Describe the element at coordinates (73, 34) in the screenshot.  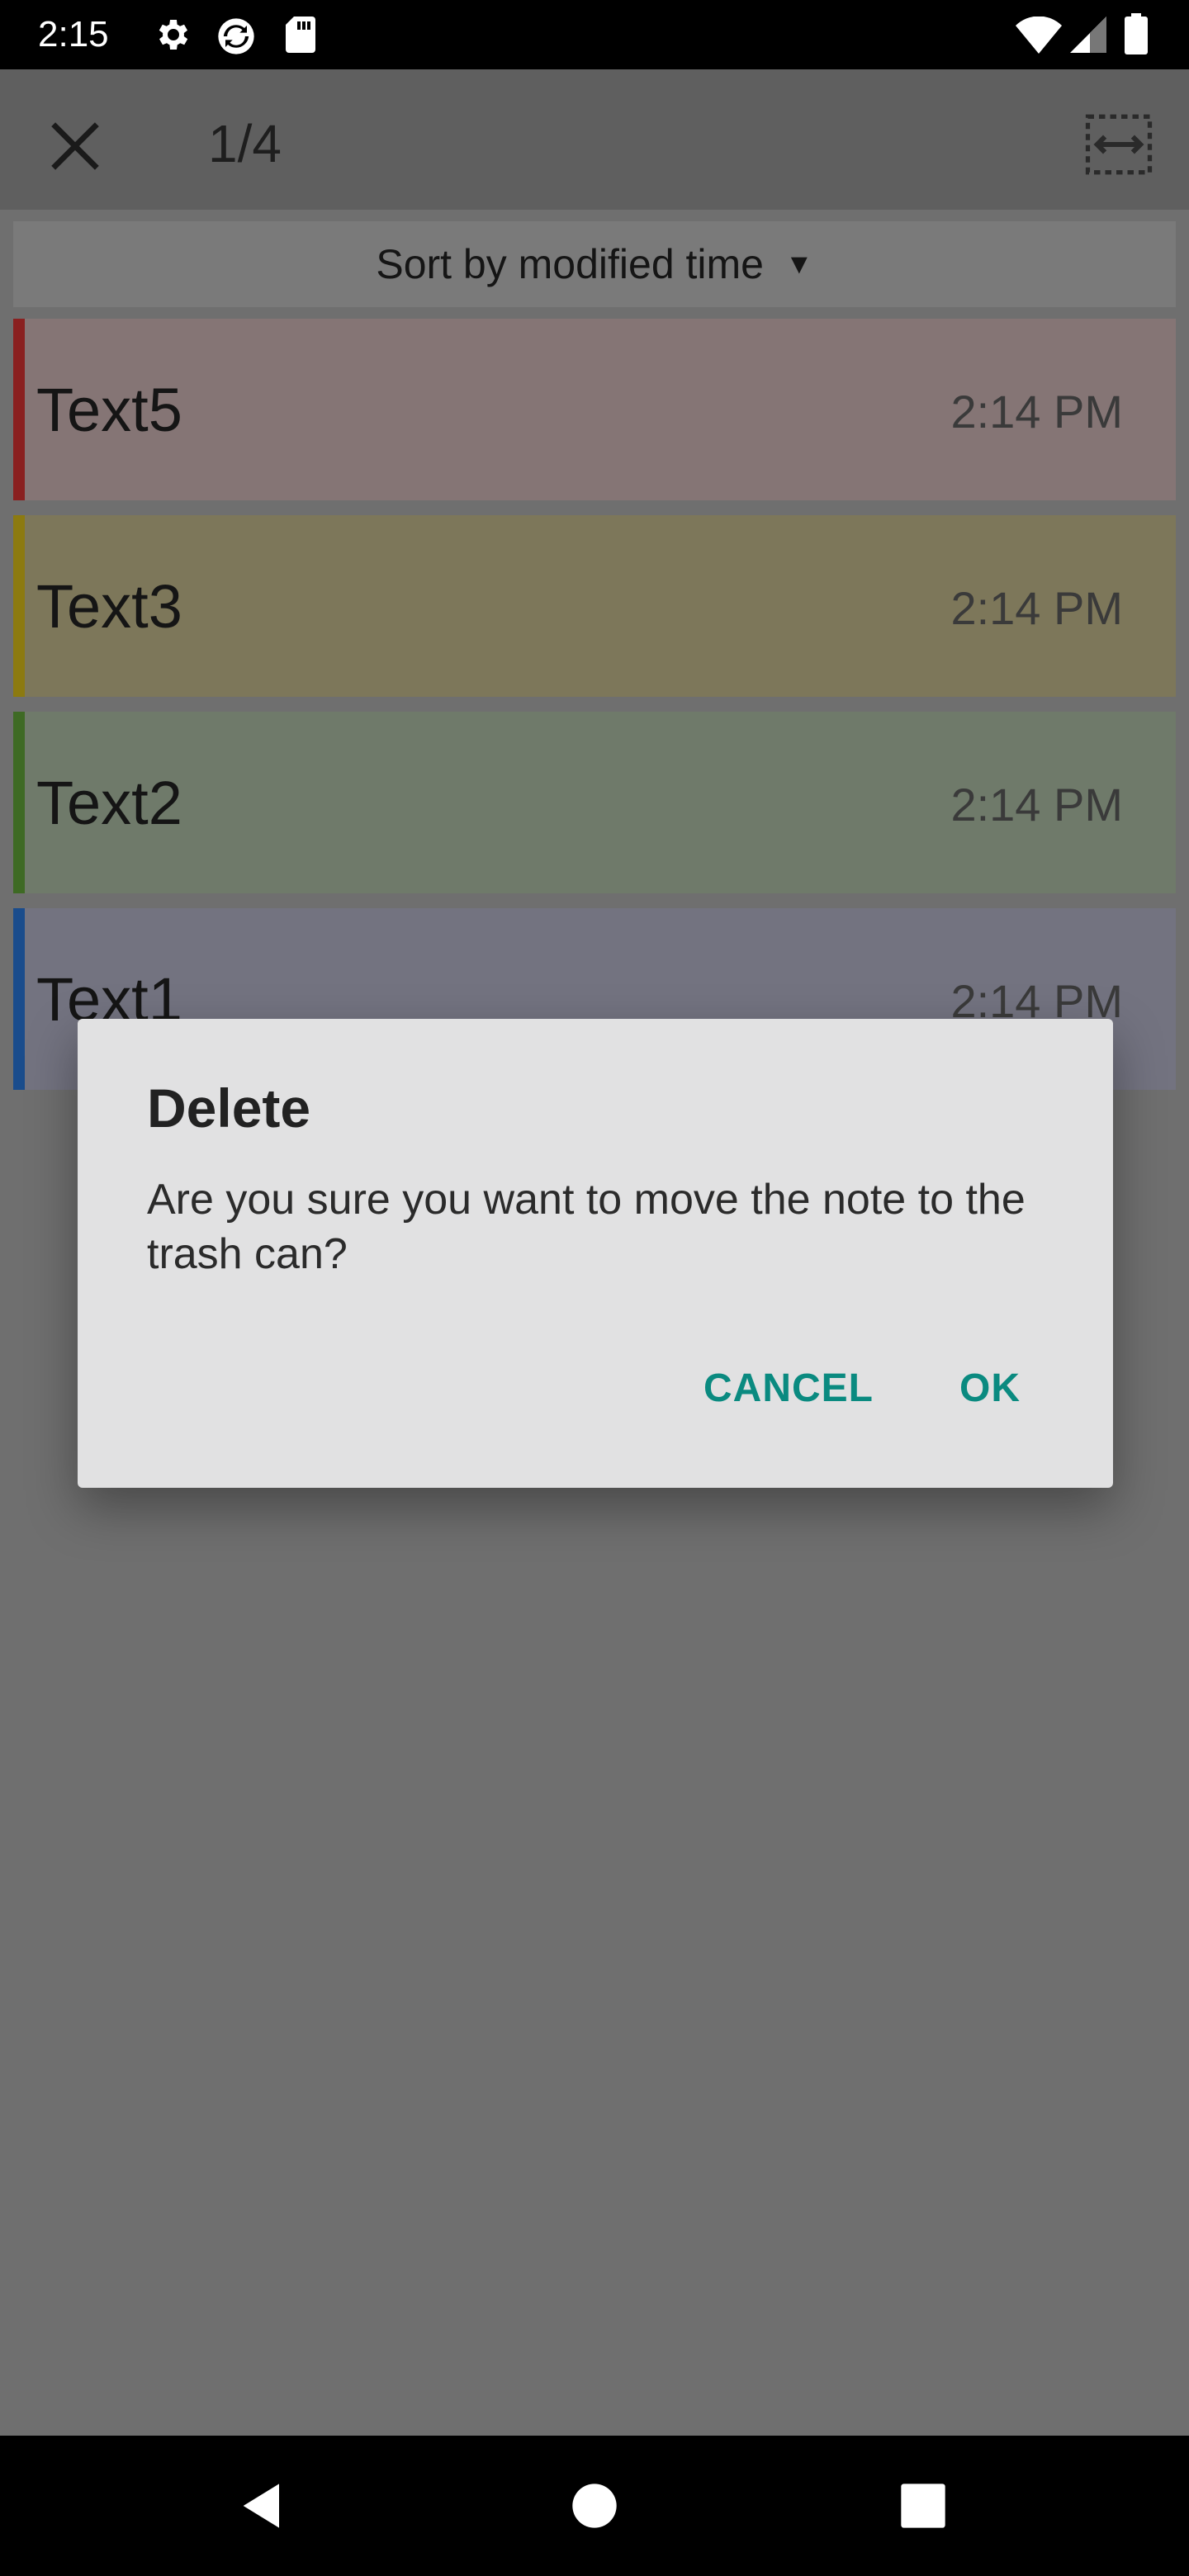
I see `status-time: 2:15` at that location.